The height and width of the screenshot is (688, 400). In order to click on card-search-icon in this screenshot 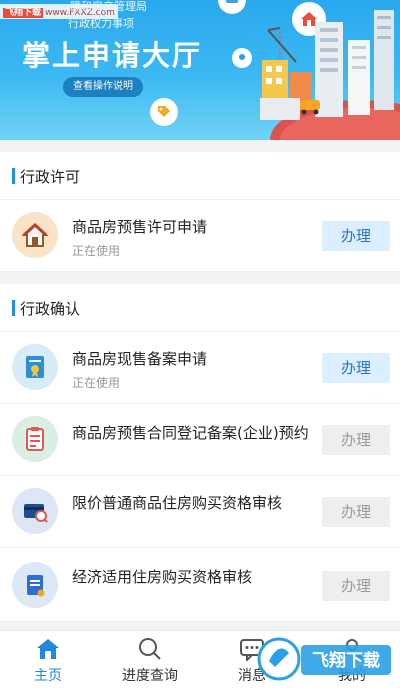, I will do `click(35, 511)`.